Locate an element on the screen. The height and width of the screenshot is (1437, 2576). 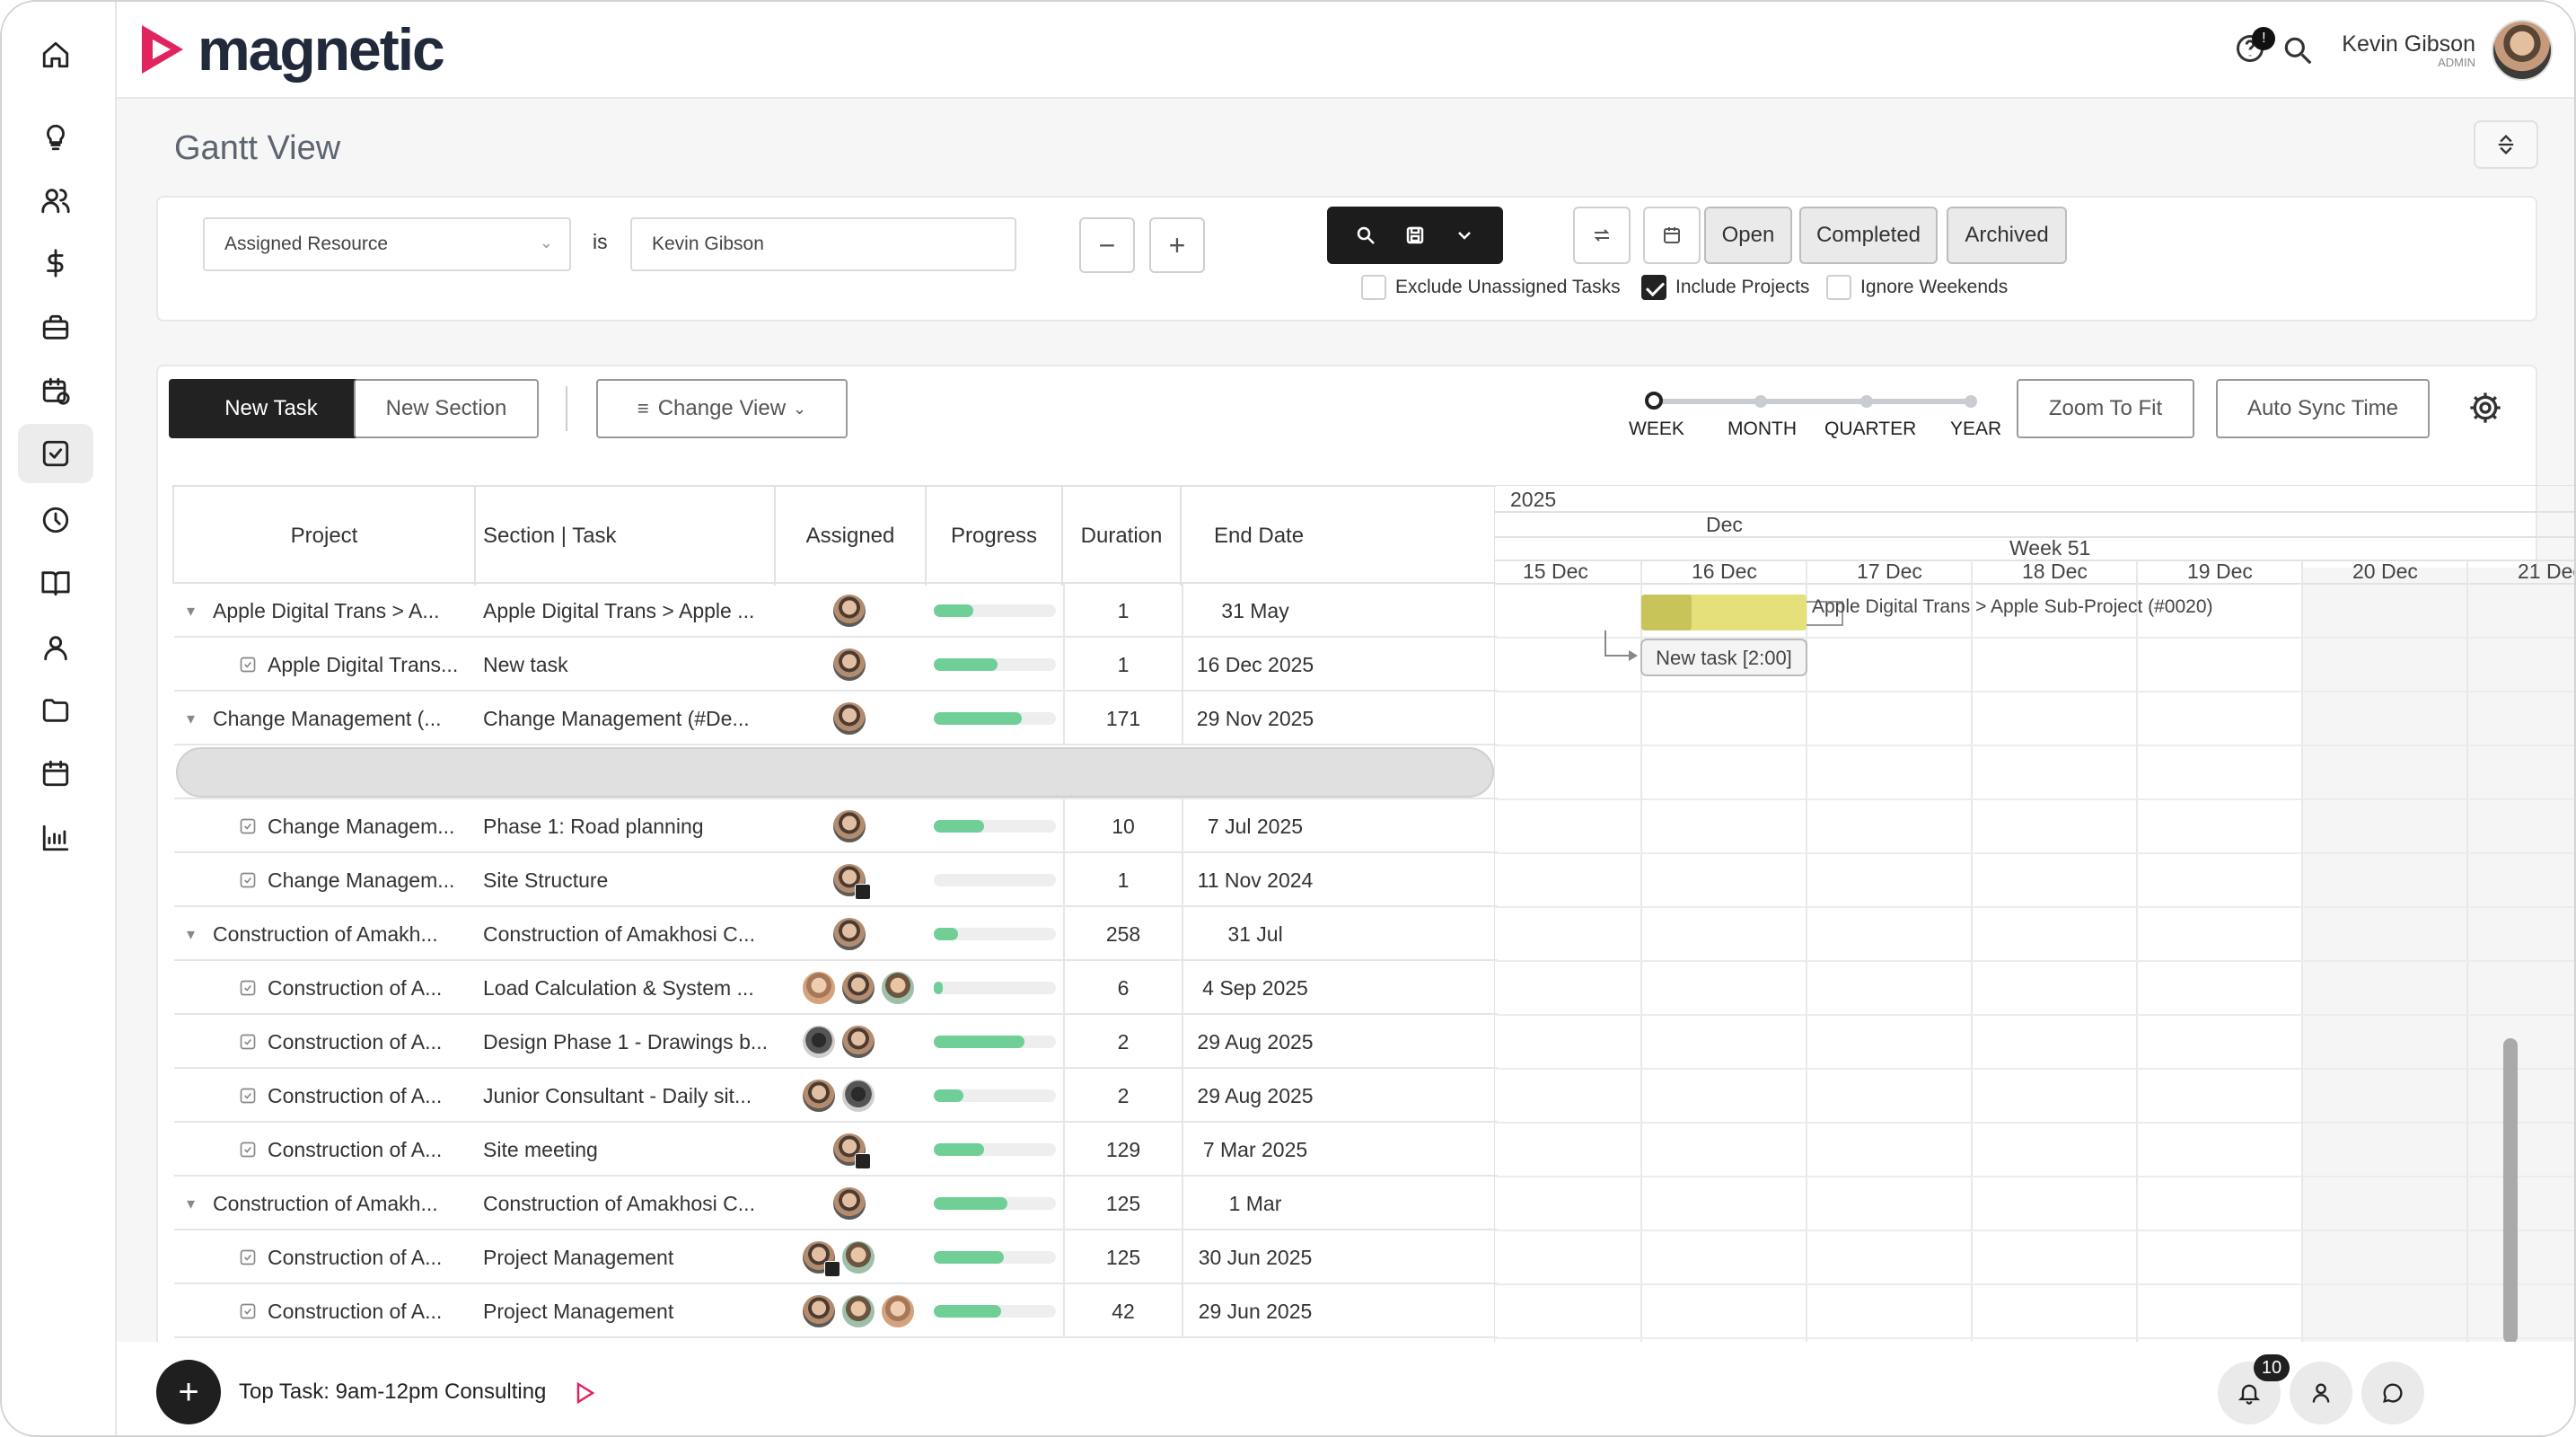
zoom-label-month: MONTH is located at coordinates (1763, 429).